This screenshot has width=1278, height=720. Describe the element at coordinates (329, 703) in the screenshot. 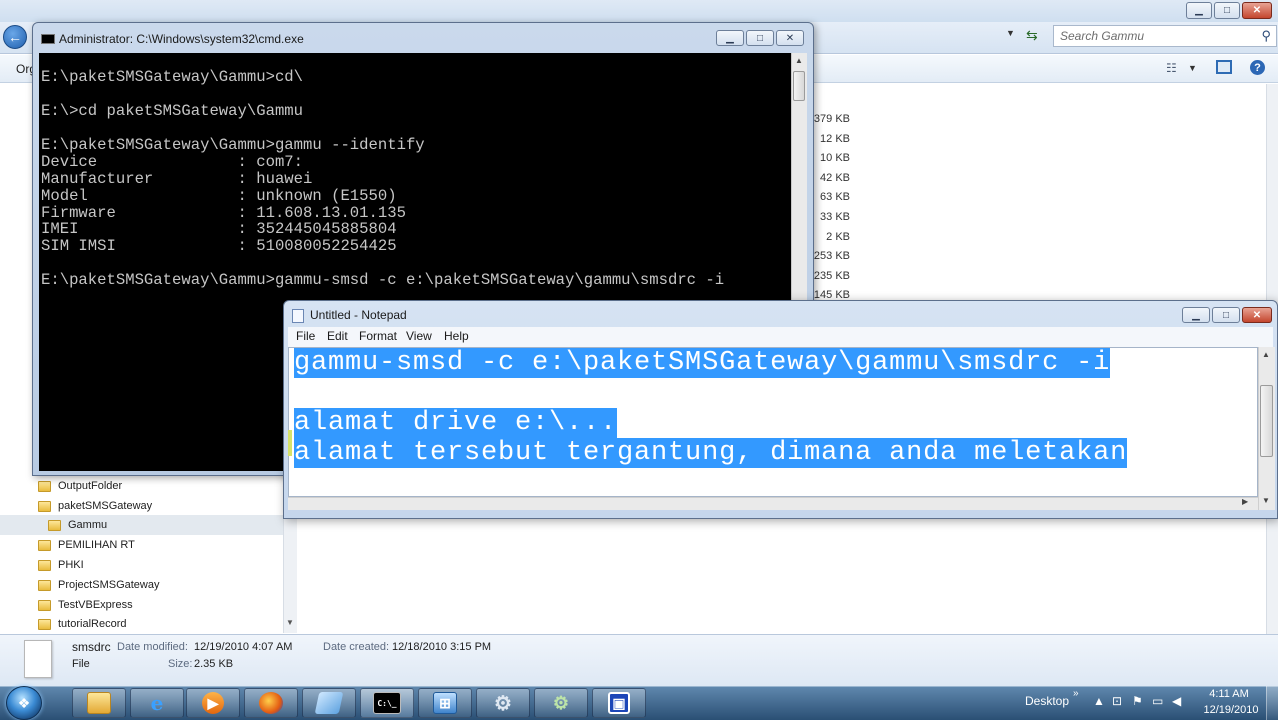

I see `taskbar-app-button` at that location.